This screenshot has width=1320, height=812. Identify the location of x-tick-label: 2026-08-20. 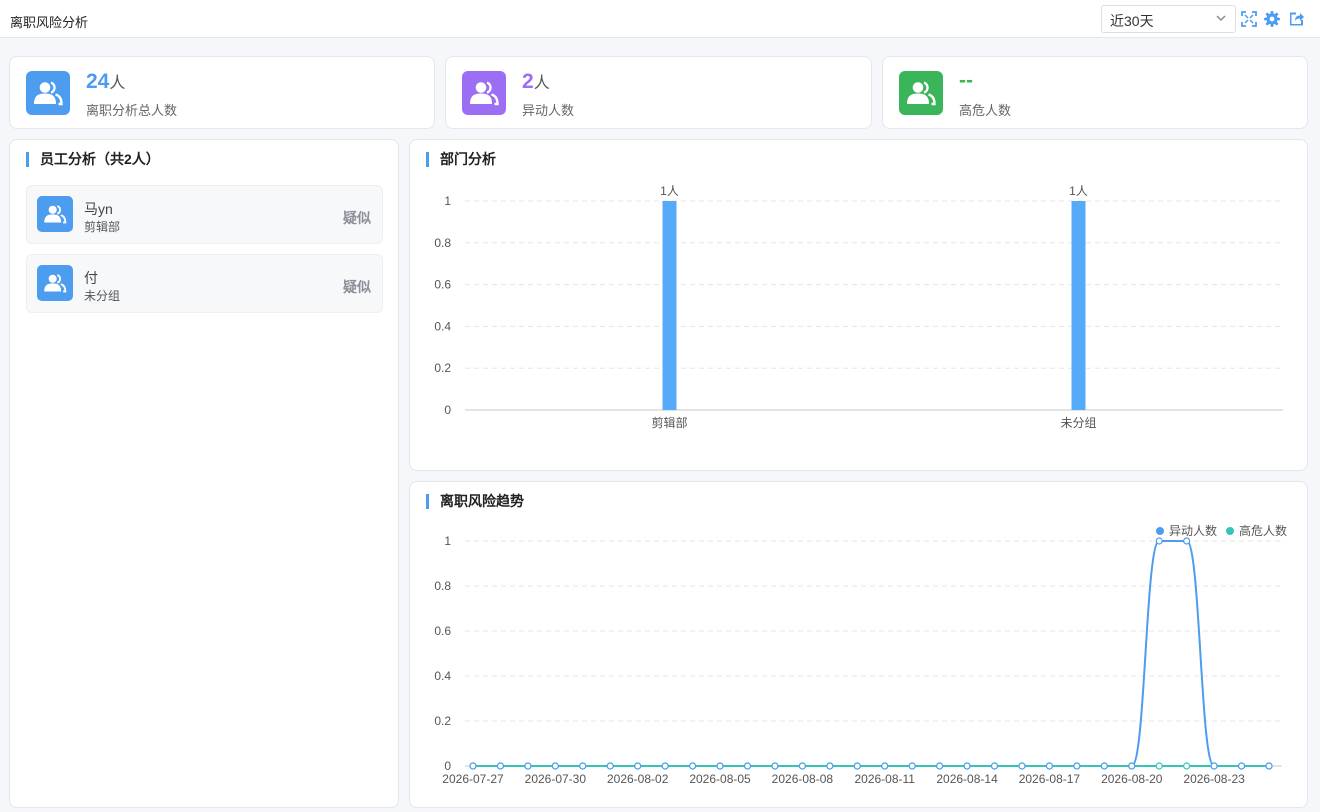
(1132, 779).